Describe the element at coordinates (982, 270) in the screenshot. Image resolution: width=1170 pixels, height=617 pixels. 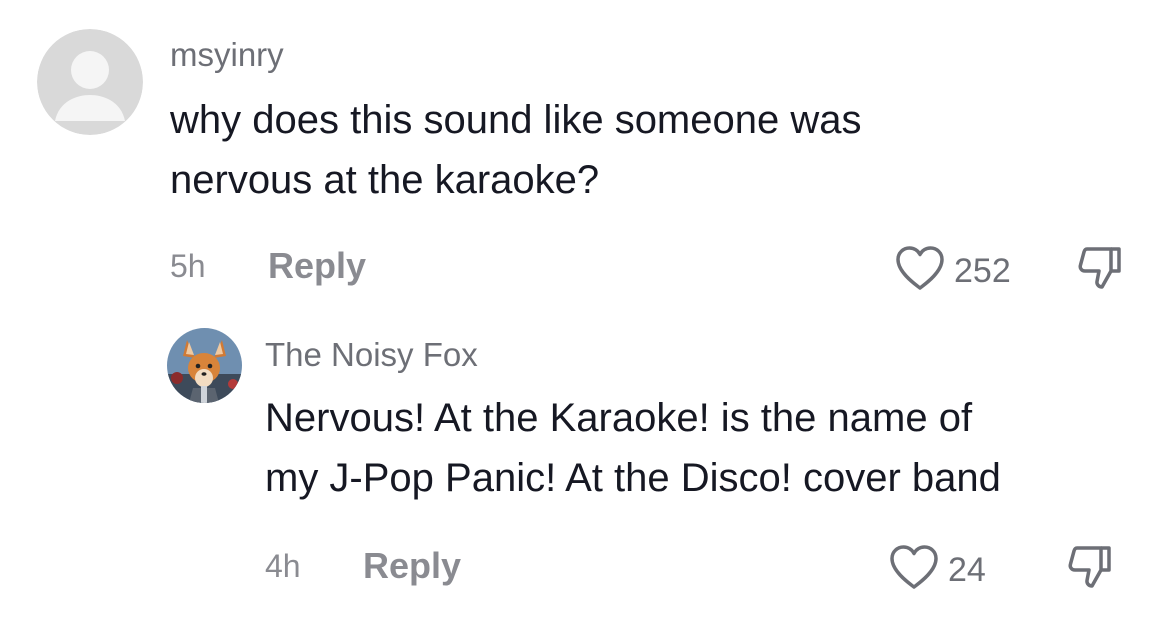
I see `like-count: 252` at that location.